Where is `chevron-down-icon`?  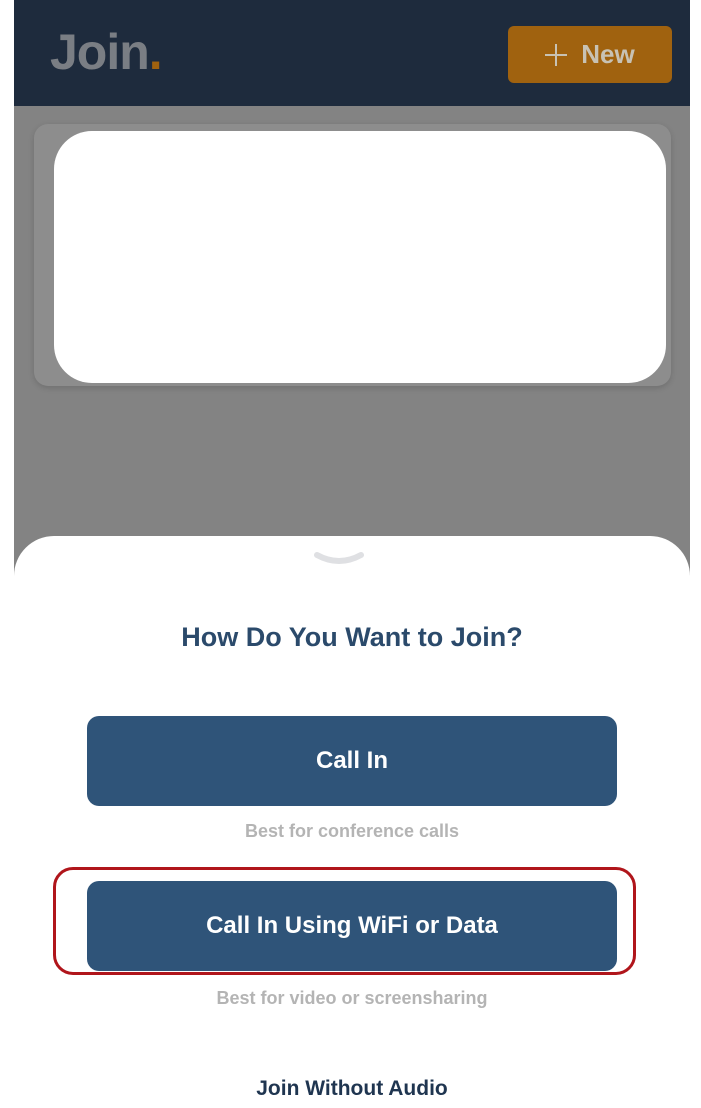 chevron-down-icon is located at coordinates (339, 560).